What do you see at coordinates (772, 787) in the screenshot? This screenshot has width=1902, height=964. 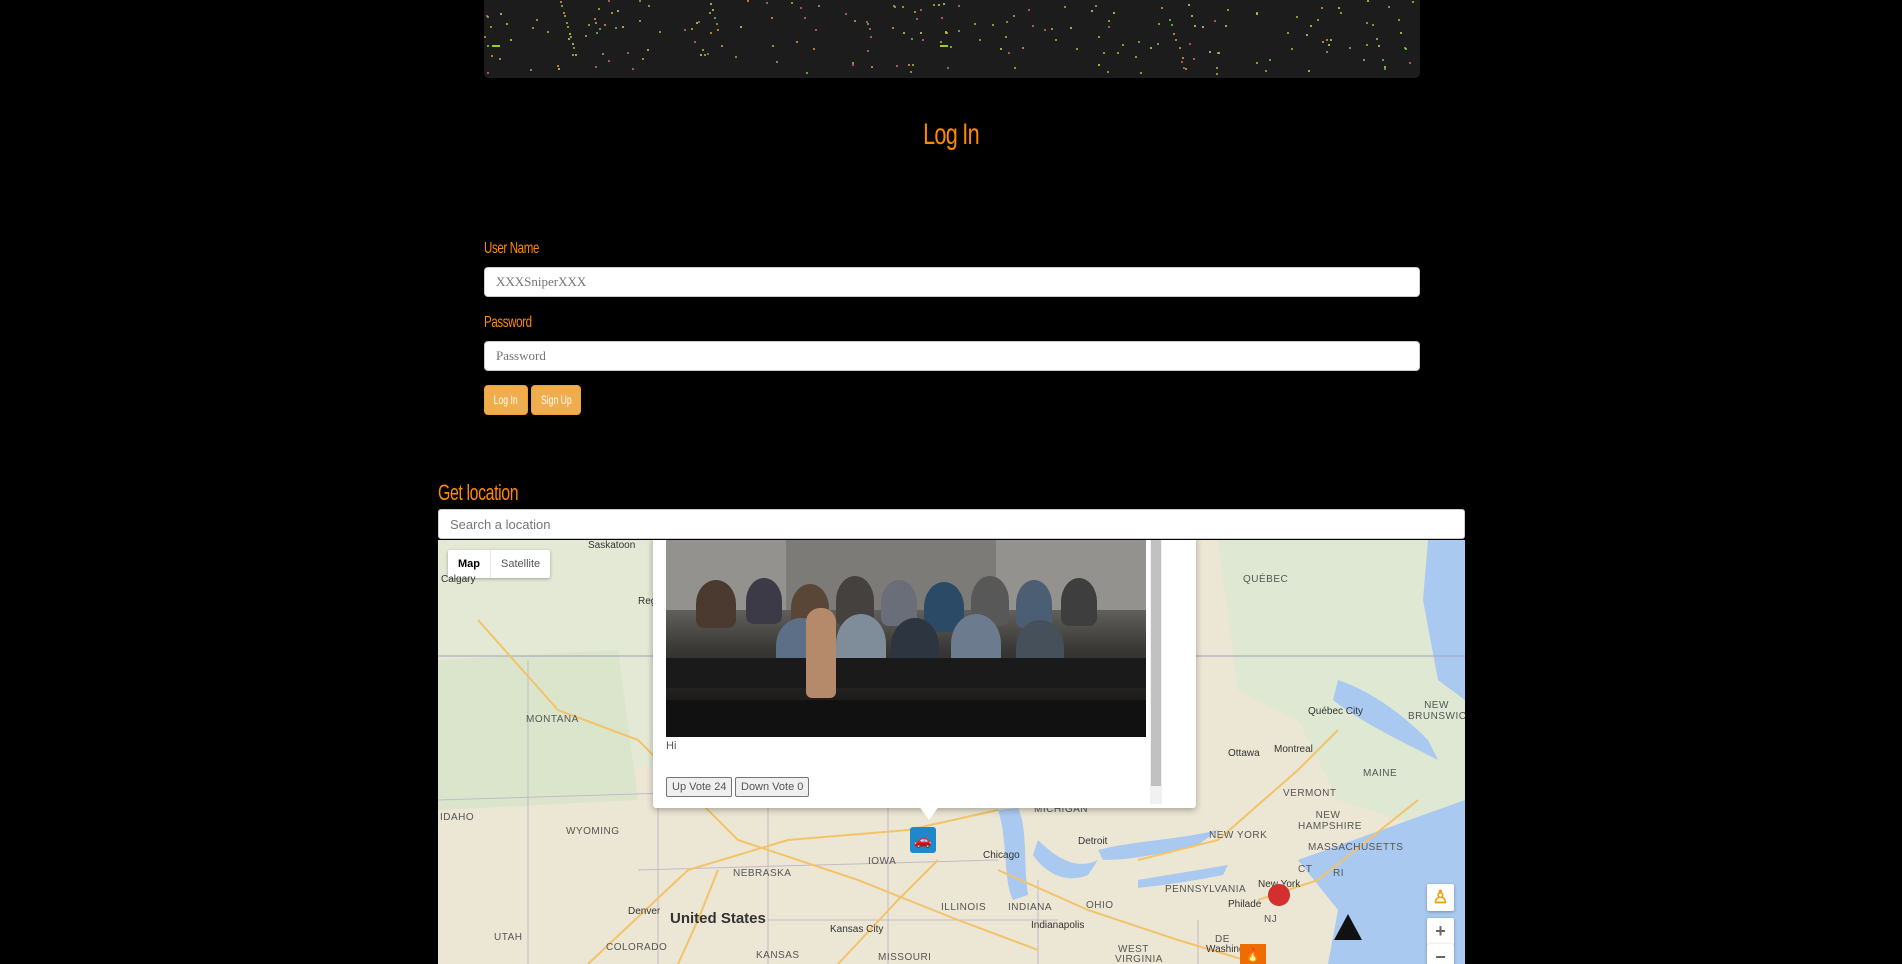 I see `downvote-button: Down Vote 0` at bounding box center [772, 787].